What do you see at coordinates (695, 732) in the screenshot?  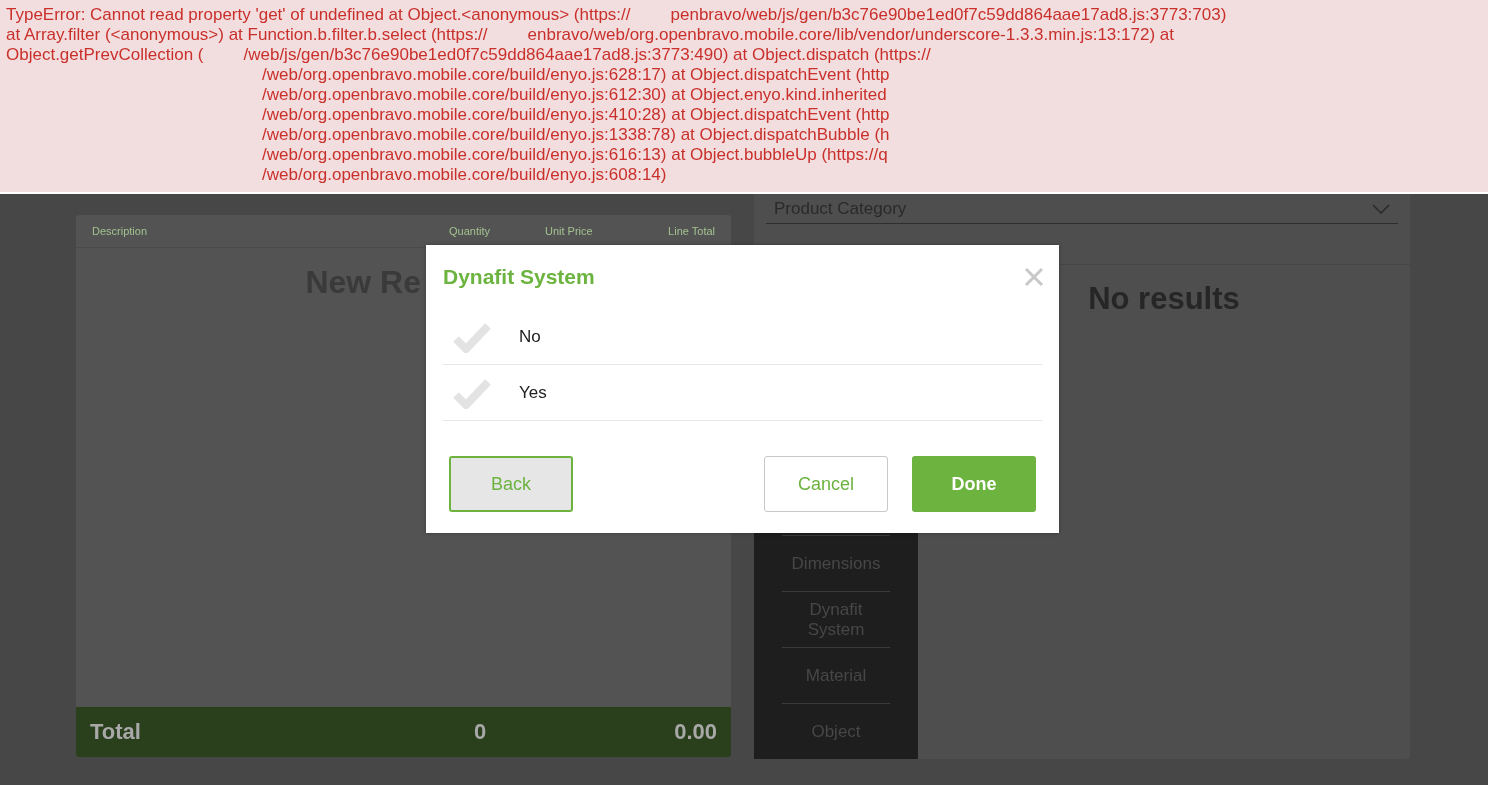 I see `total-amount: 0.00` at bounding box center [695, 732].